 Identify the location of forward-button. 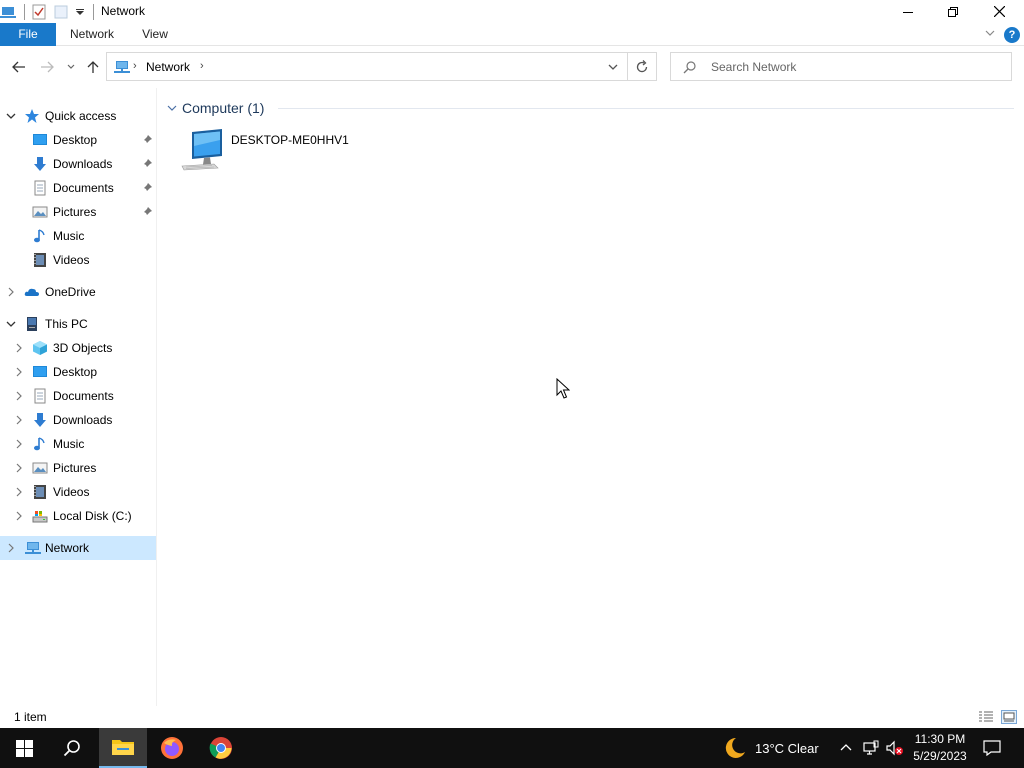
(47, 67).